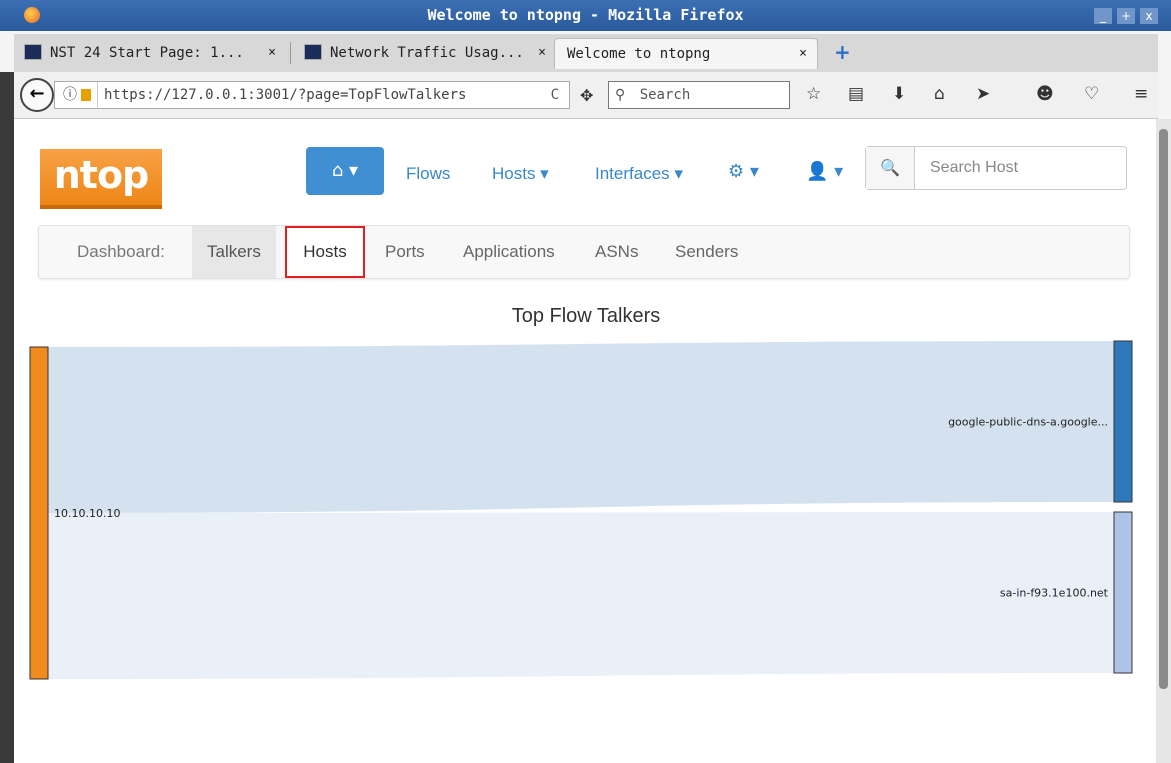  I want to click on reading-list-icon: ▤, so click(856, 94).